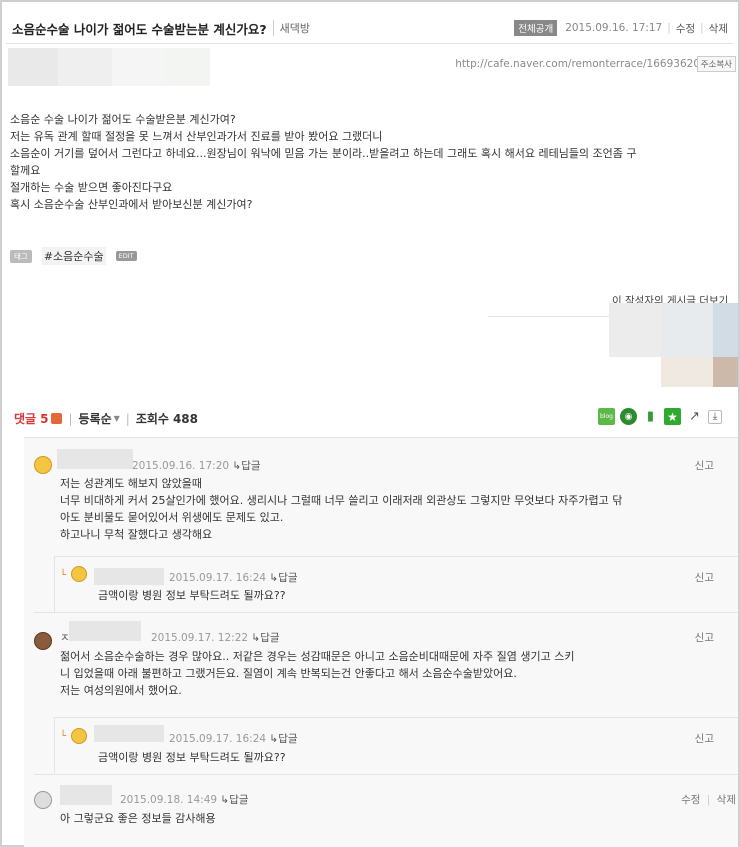 The image size is (740, 847). Describe the element at coordinates (628, 416) in the screenshot. I see `me2day-icon: ◉` at that location.